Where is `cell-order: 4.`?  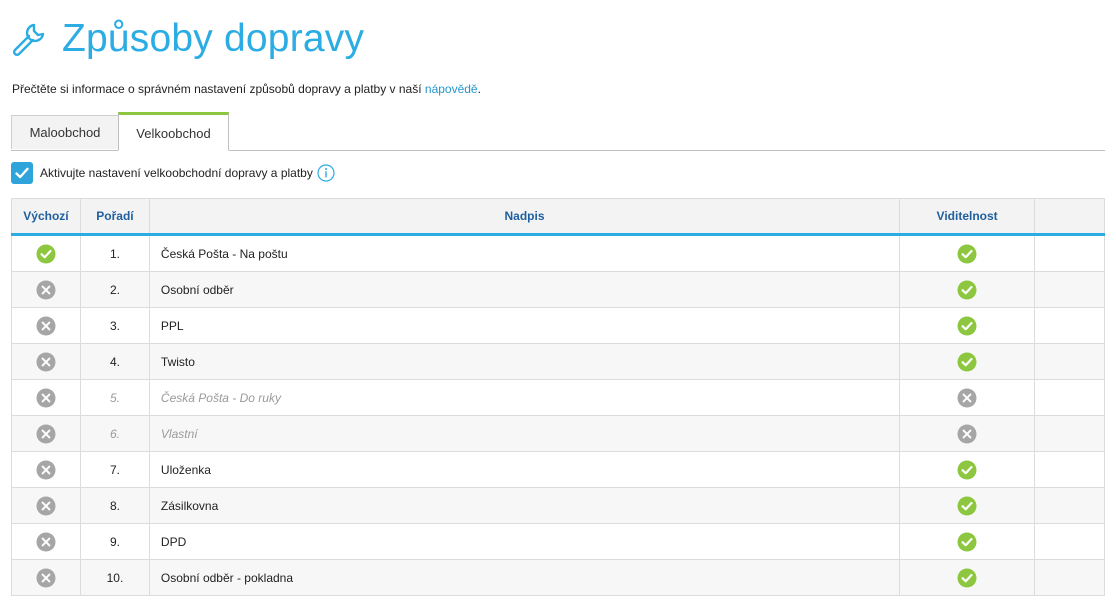 cell-order: 4. is located at coordinates (114, 361).